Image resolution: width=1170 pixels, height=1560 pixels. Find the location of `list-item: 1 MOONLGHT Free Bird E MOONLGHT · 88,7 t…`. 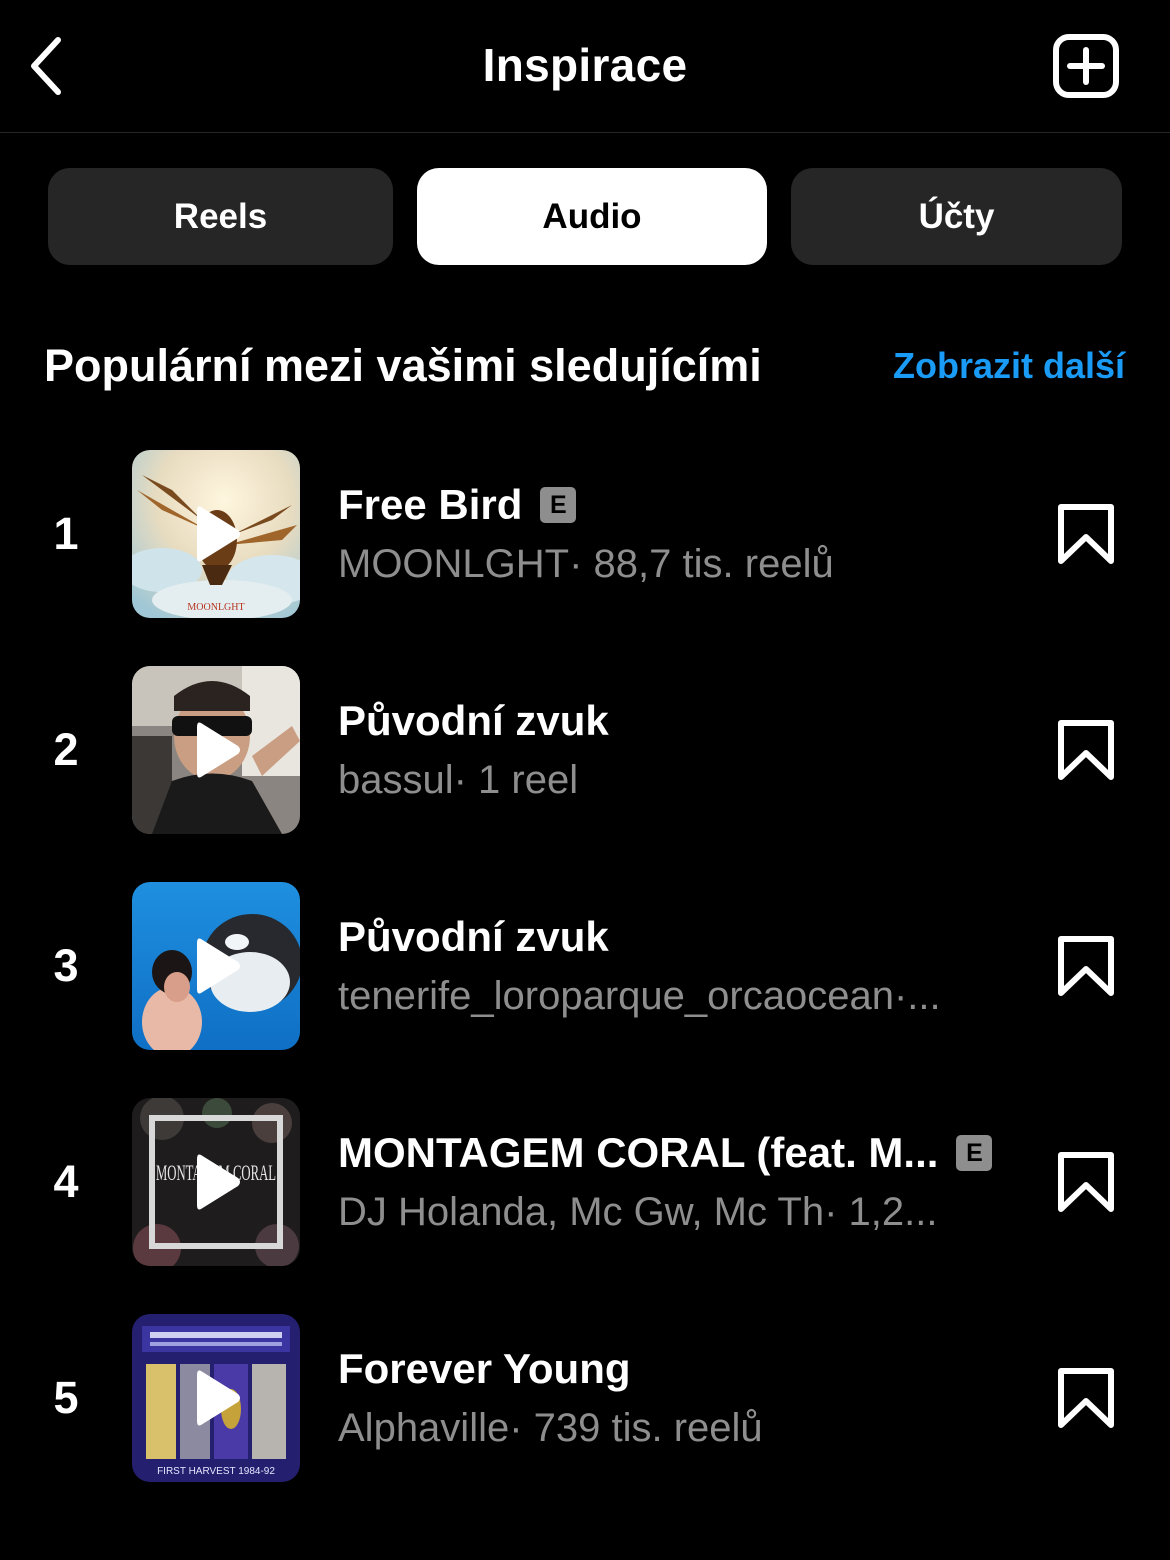

list-item: 1 MOONLGHT Free Bird E MOONLGHT · 88,7 t… is located at coordinates (585, 534).